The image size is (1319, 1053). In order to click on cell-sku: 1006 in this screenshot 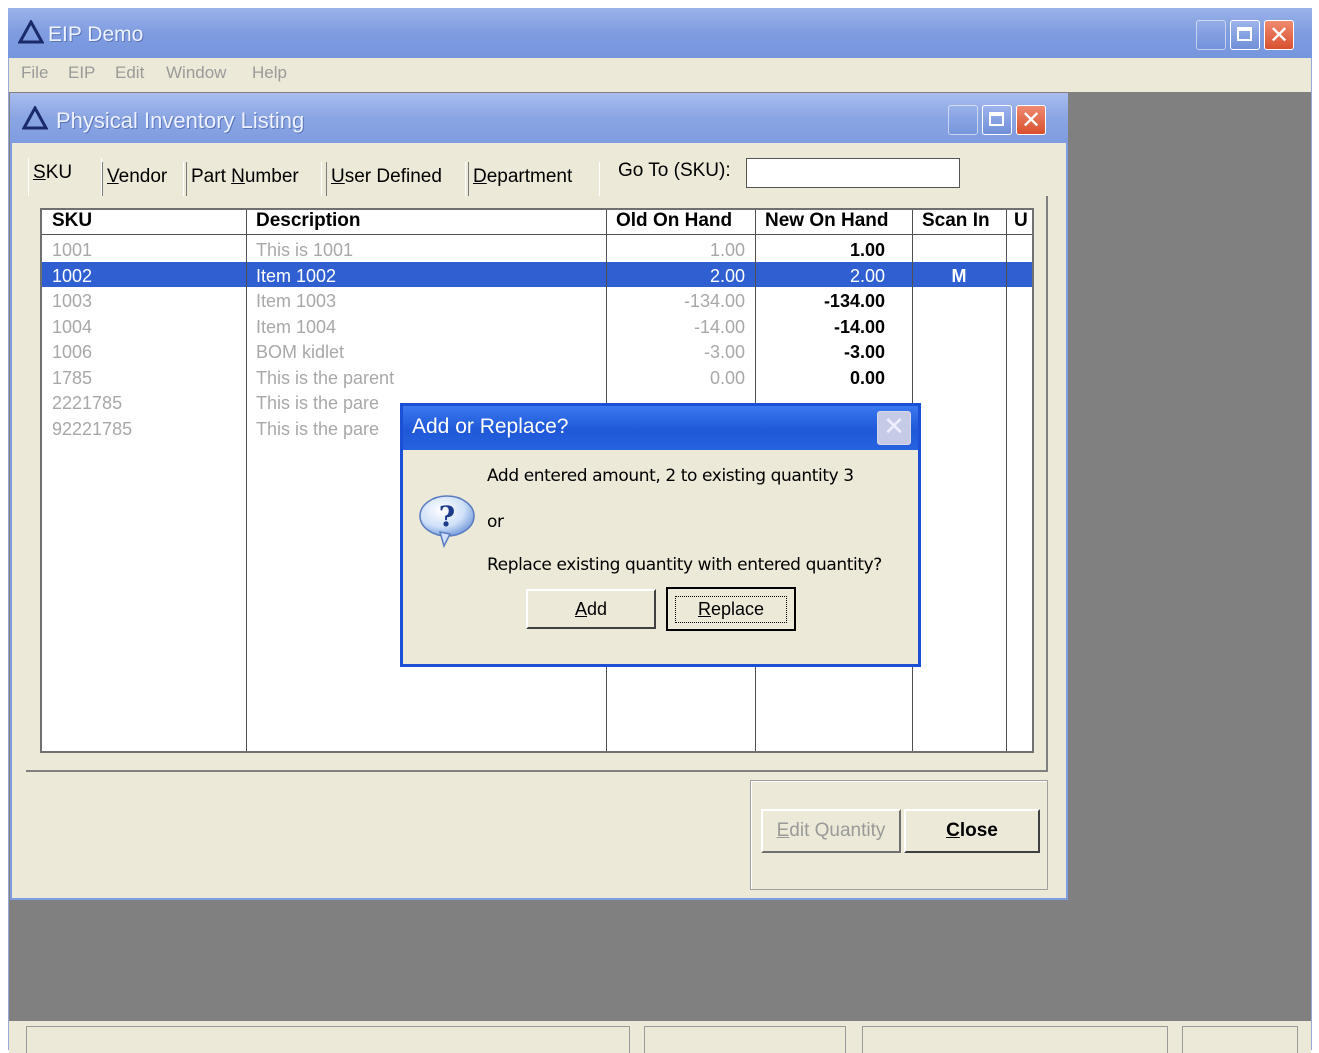, I will do `click(72, 352)`.